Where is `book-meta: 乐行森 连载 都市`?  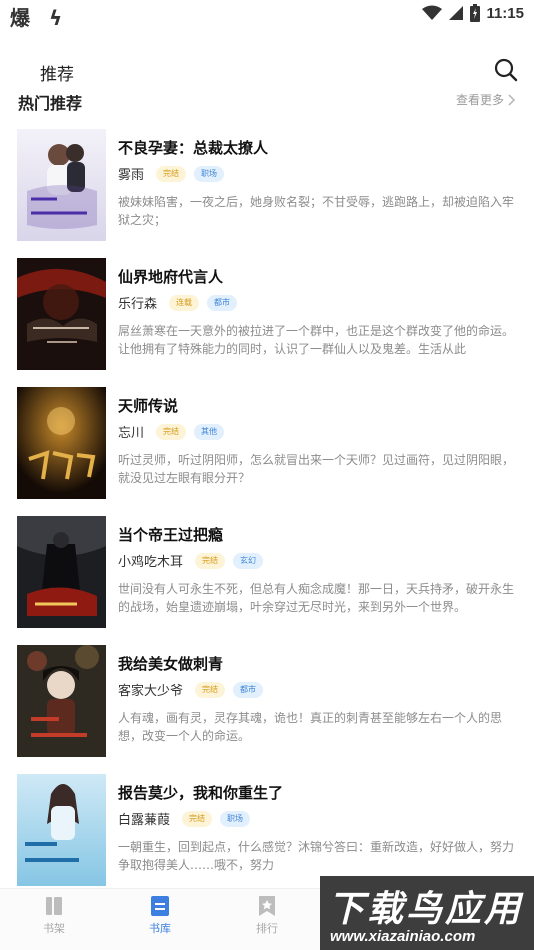 book-meta: 乐行森 连载 都市 is located at coordinates (178, 302).